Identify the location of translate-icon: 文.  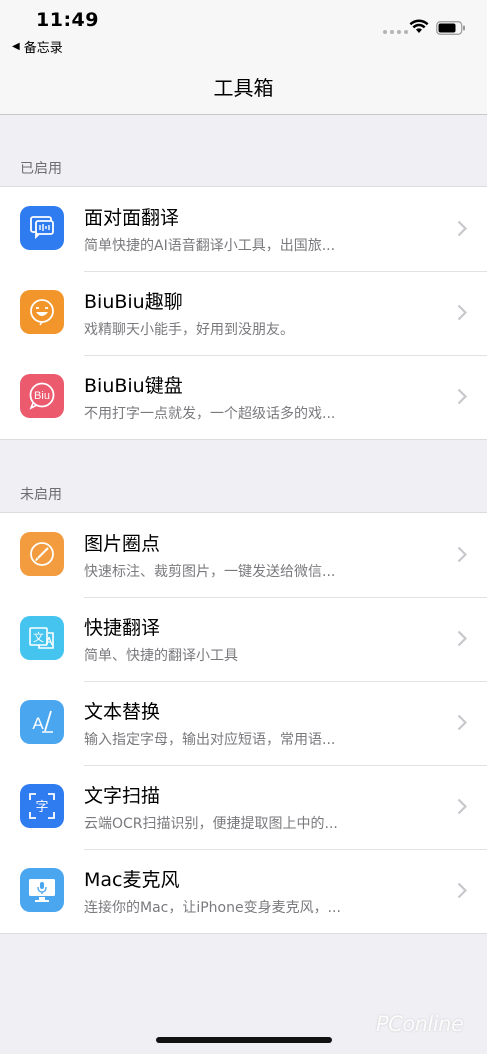
(42, 638).